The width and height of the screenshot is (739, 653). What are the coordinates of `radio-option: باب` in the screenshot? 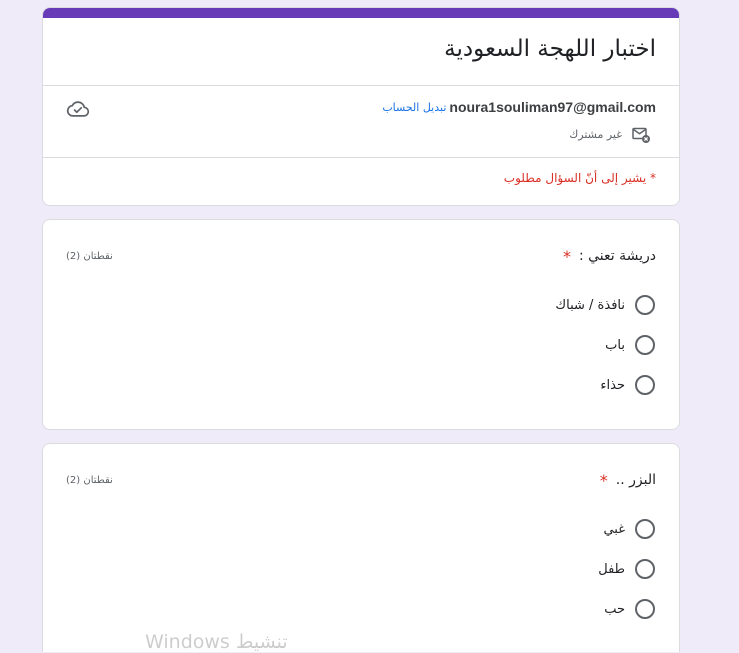 It's located at (630, 345).